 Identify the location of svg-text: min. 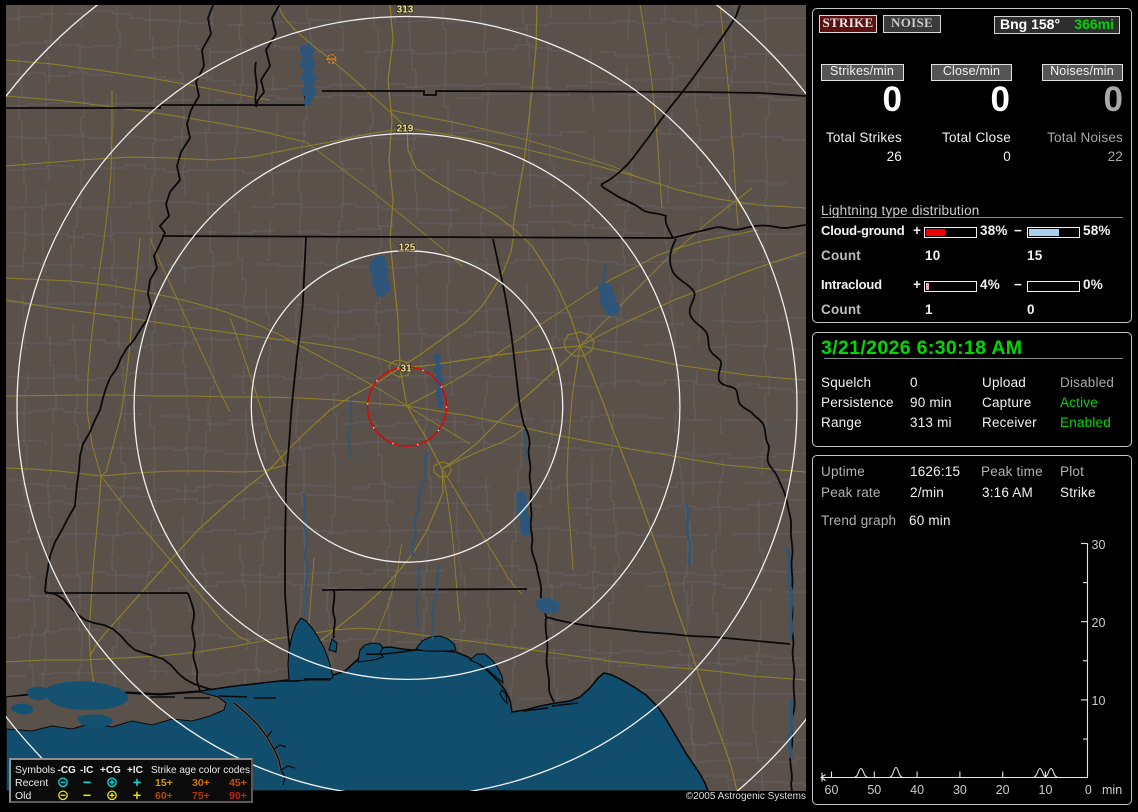
(1112, 790).